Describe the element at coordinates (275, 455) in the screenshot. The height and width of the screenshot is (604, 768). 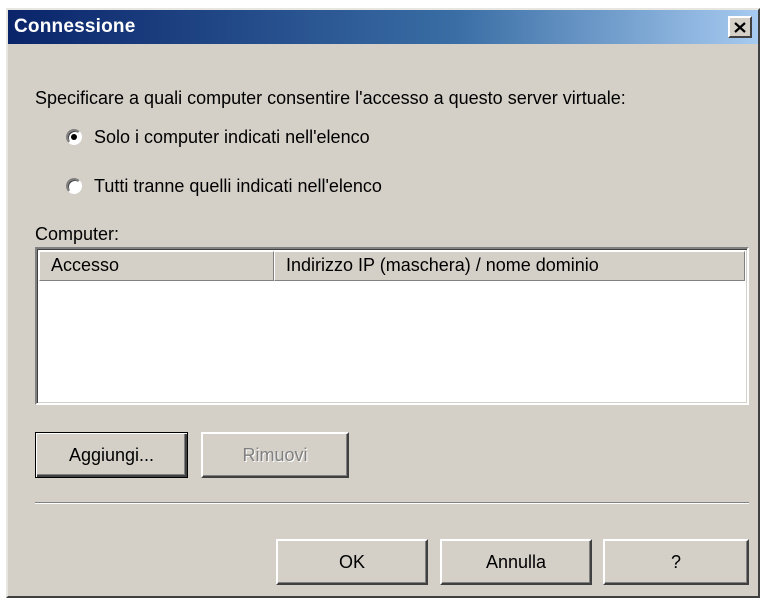
I see `remove-button: Rimuovi` at that location.